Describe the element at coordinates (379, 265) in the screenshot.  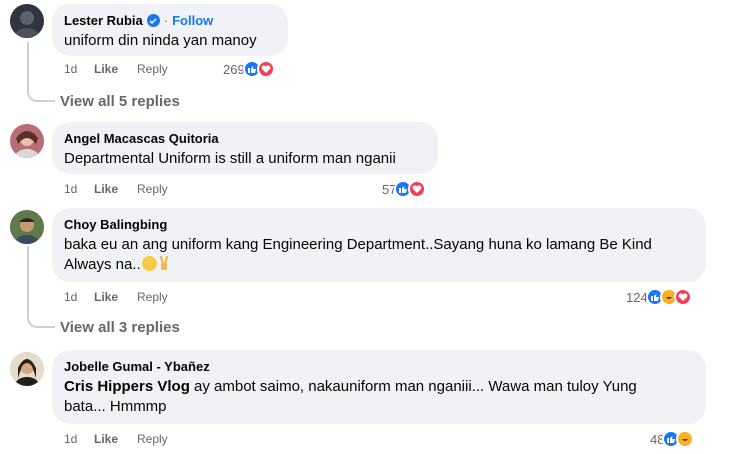
I see `comment-text-continued: Always na..` at that location.